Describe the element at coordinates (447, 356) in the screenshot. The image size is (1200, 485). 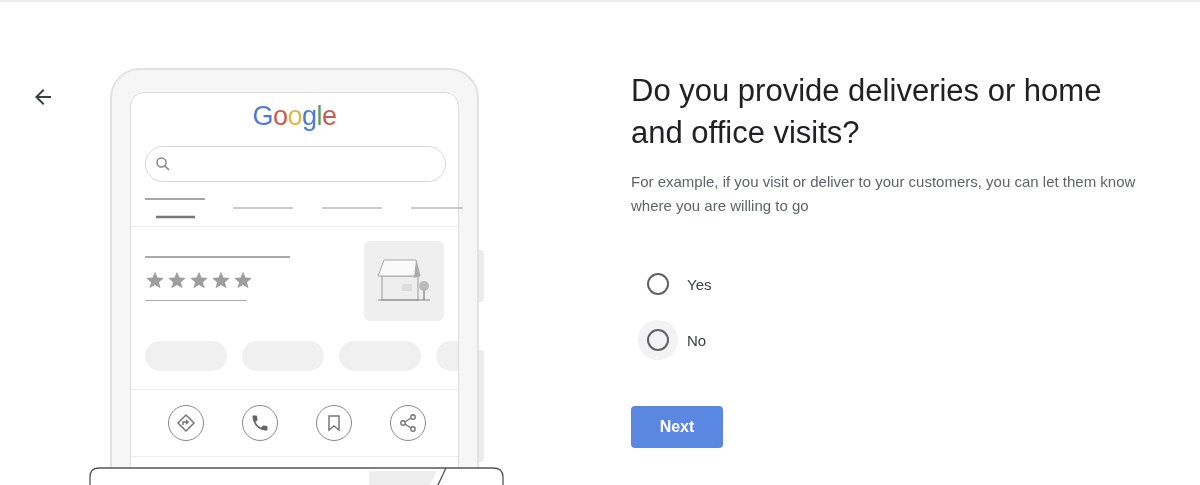
I see `placeholder-chip` at that location.